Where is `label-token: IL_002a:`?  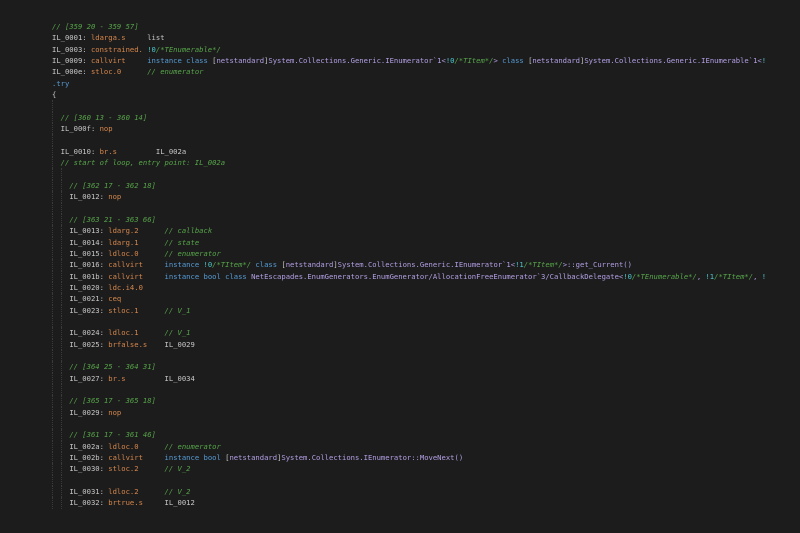 label-token: IL_002a: is located at coordinates (89, 446).